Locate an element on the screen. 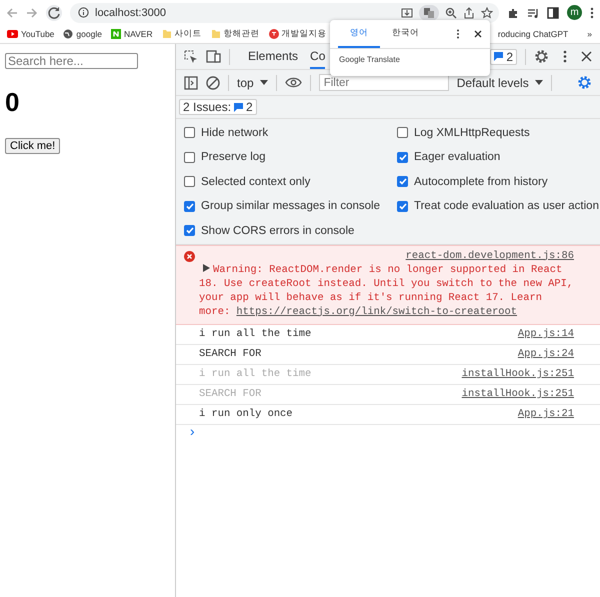 This screenshot has height=597, width=600. bookmark: NAVER is located at coordinates (131, 34).